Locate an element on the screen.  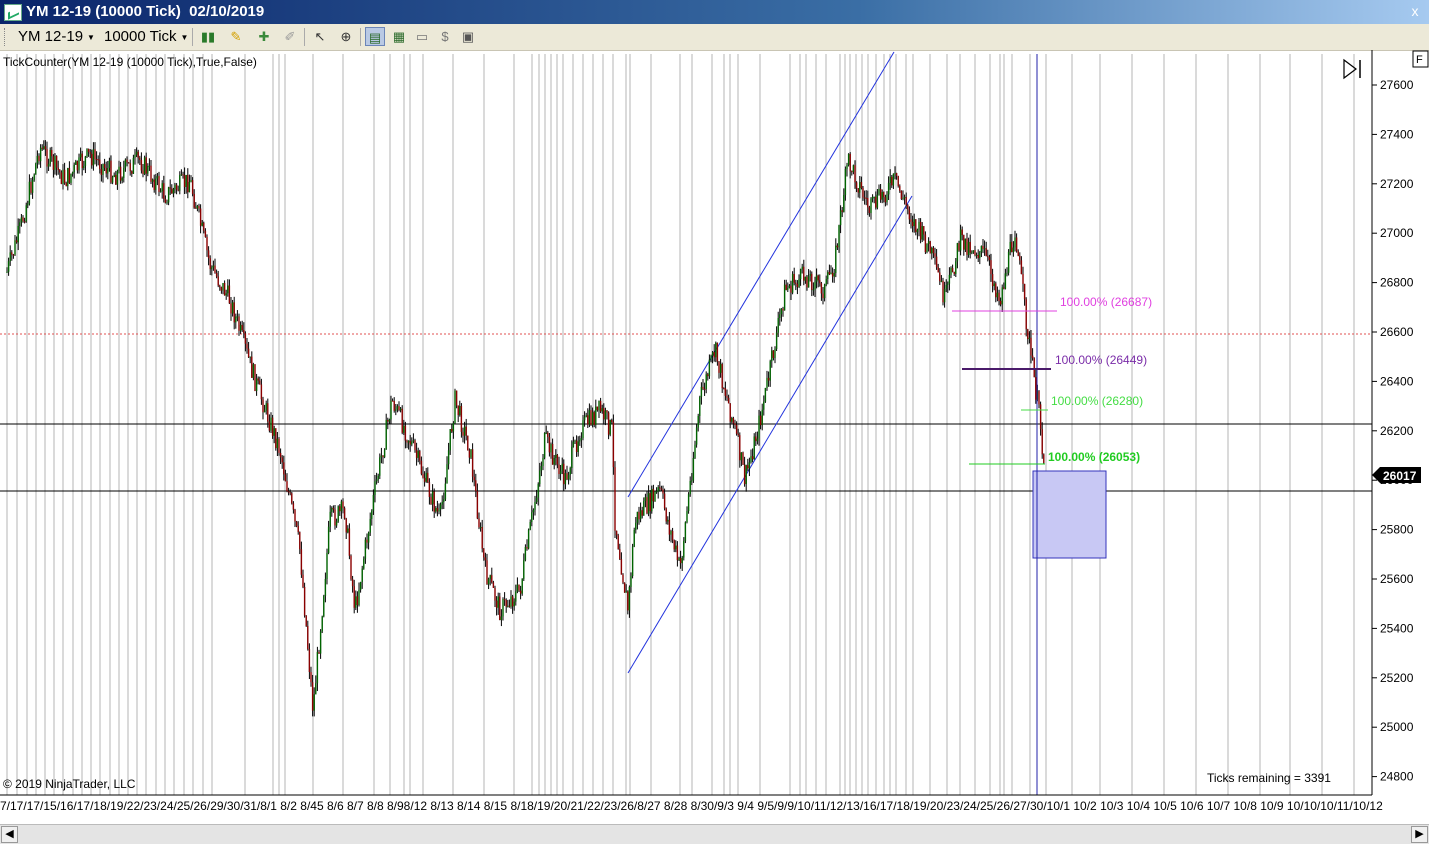
chart-trader-icon: ▤ is located at coordinates (375, 36).